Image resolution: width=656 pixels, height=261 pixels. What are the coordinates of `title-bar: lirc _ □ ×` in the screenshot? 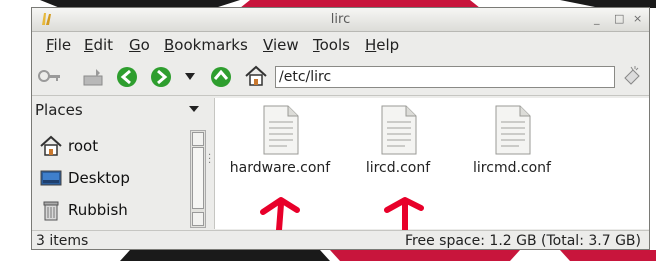 It's located at (340, 20).